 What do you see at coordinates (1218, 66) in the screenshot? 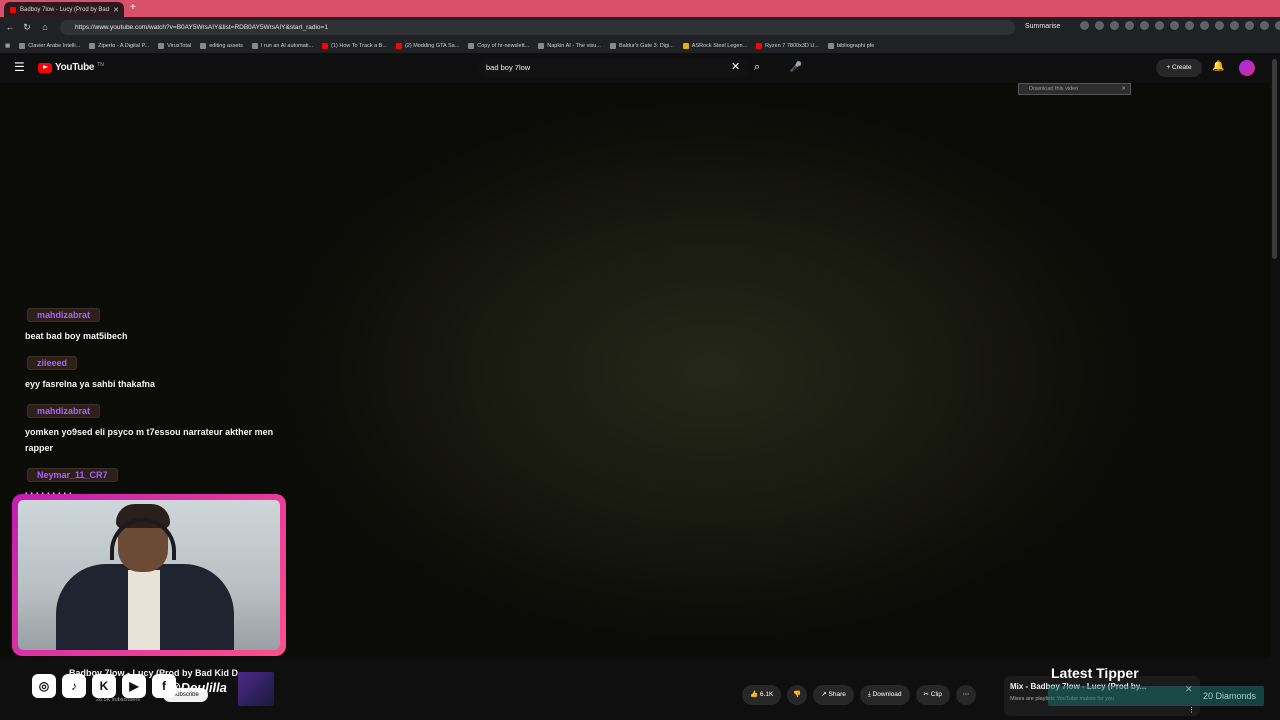
I see `notifications-bell-icon: 🔔` at bounding box center [1218, 66].